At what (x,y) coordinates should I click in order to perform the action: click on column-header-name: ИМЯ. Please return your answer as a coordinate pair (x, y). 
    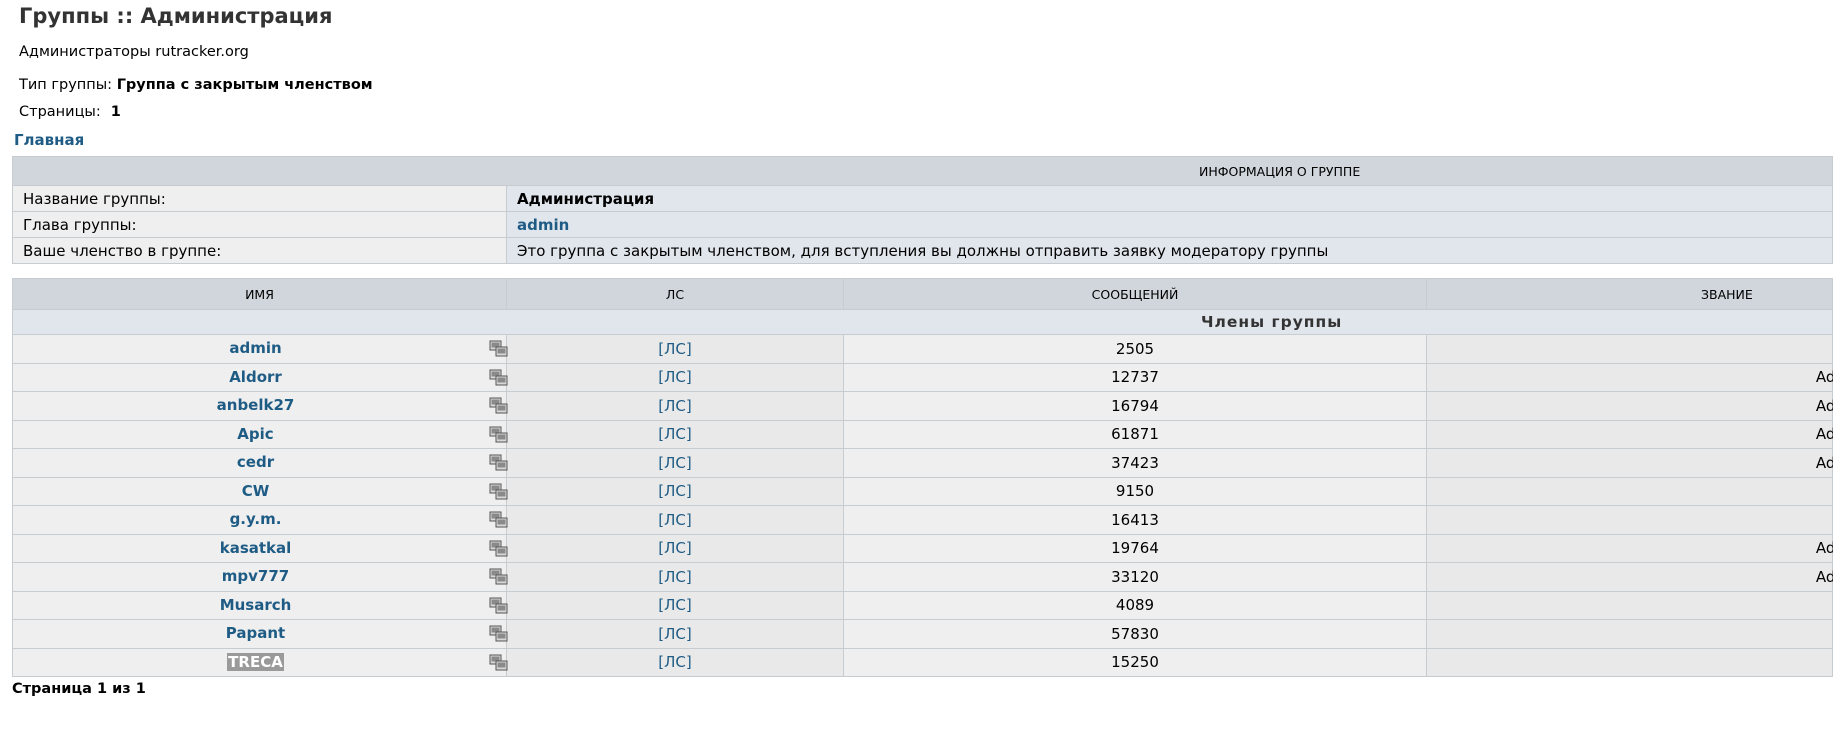
    Looking at the image, I should click on (259, 294).